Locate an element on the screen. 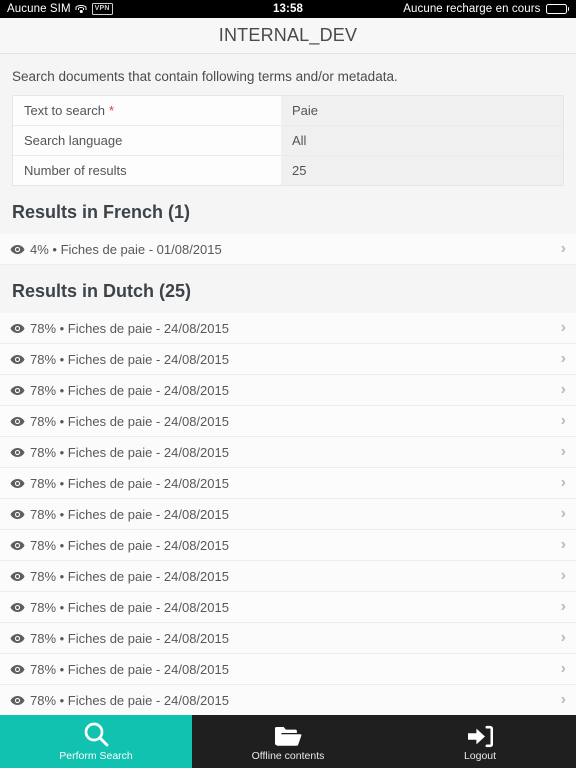 The image size is (576, 768). search-icon is located at coordinates (96, 734).